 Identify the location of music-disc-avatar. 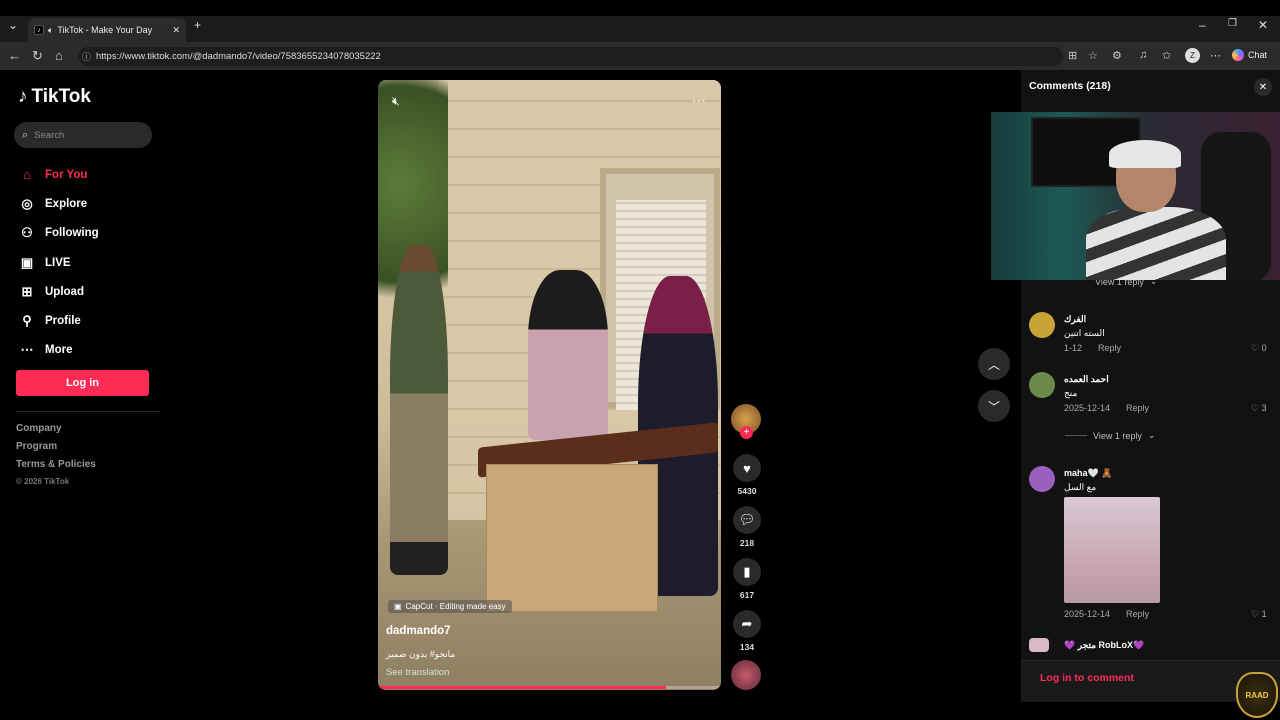
(746, 675).